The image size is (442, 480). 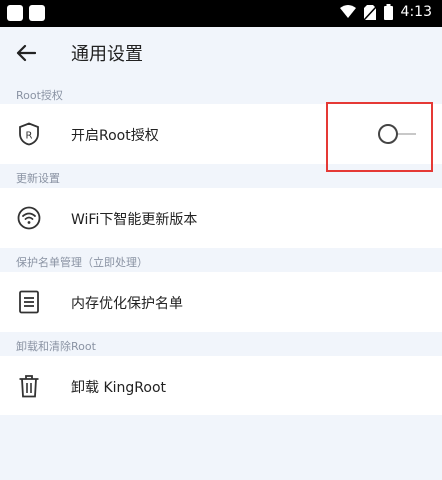 What do you see at coordinates (221, 302) in the screenshot?
I see `setting-row-protect-list: 内存优化保护名单` at bounding box center [221, 302].